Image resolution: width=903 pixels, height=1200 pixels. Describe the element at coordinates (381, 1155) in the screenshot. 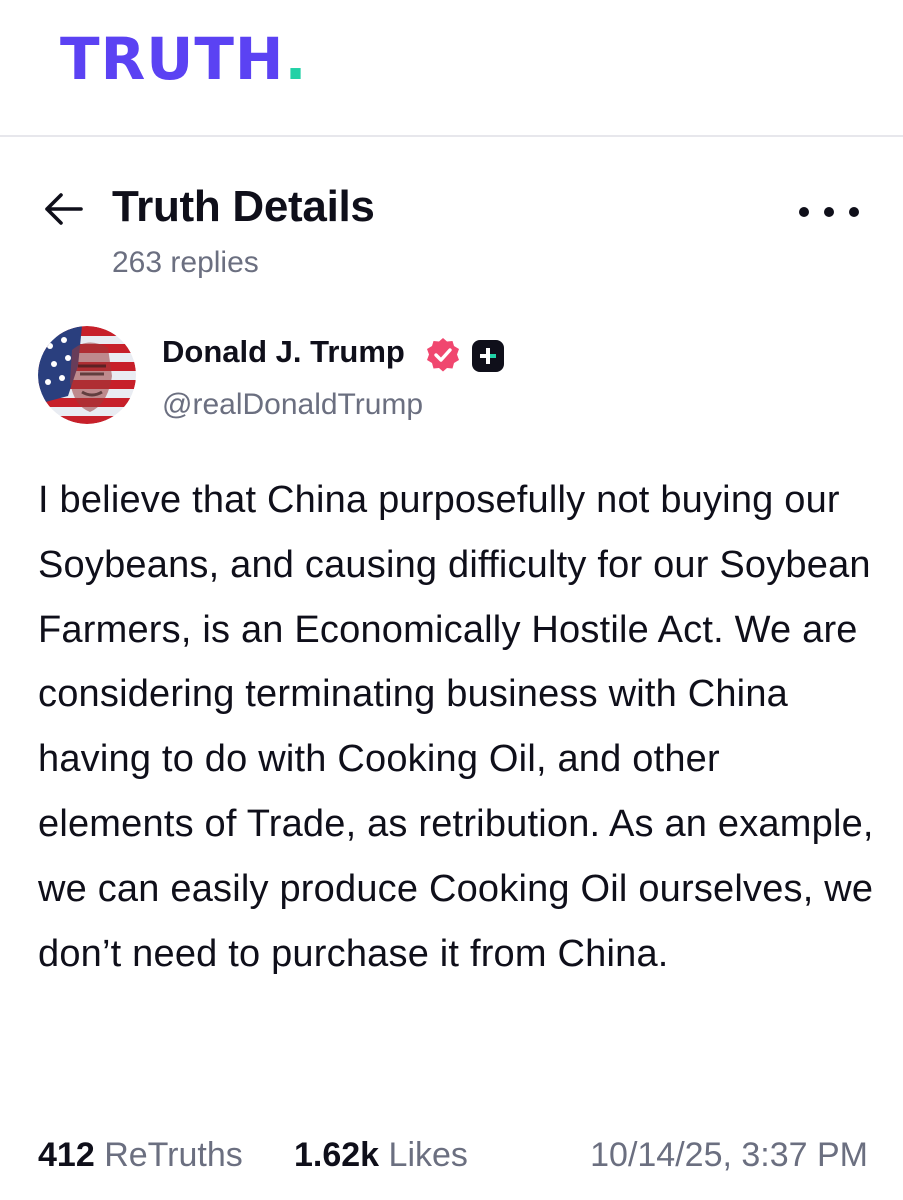

I see `likes-stat: 1.62k Likes` at that location.